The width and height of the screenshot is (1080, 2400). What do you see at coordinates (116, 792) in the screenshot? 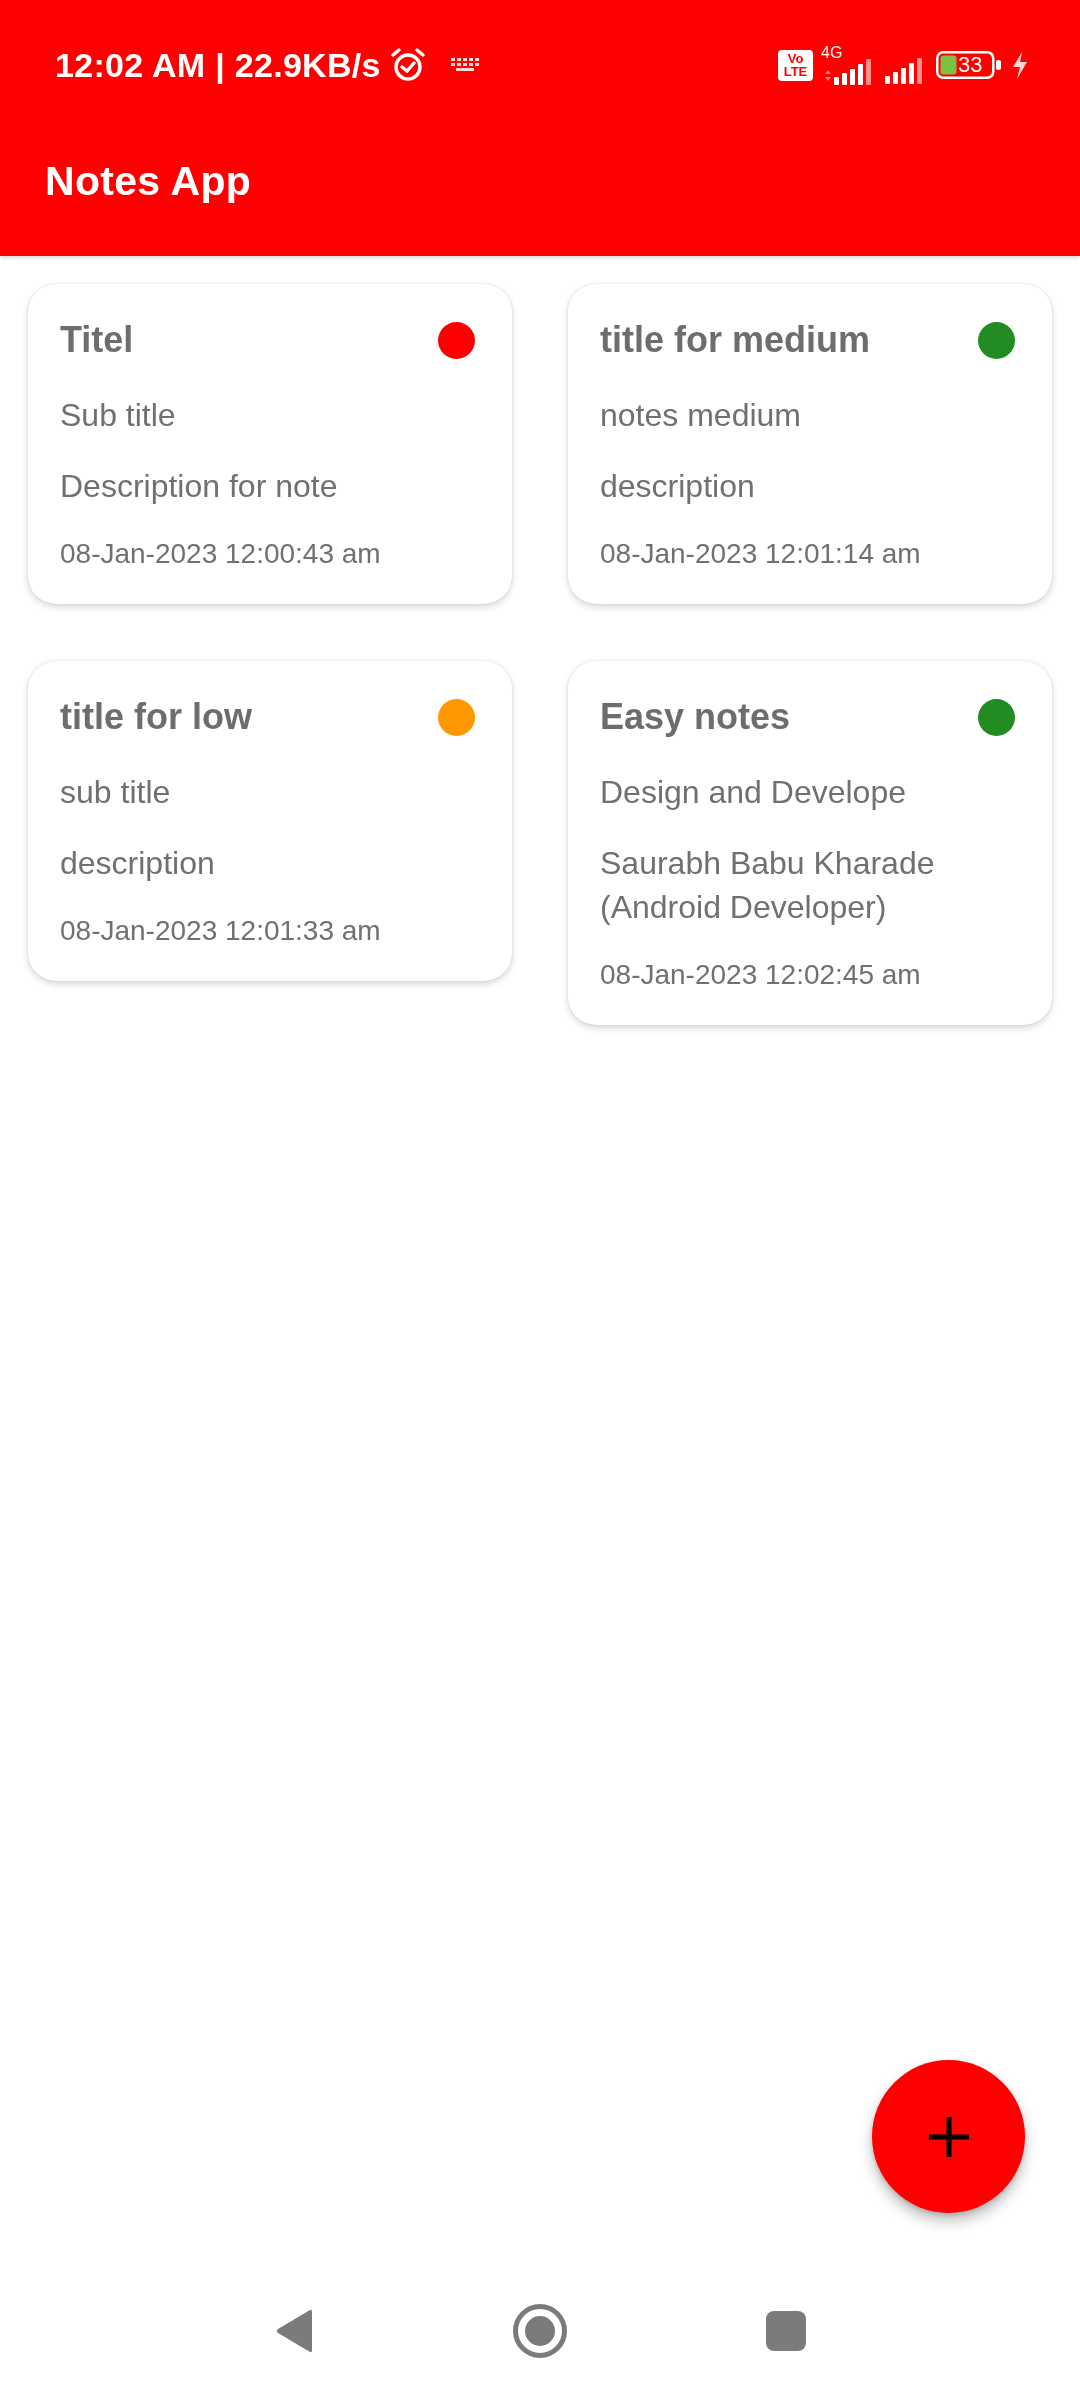
I see `note-subtitle: sub title` at bounding box center [116, 792].